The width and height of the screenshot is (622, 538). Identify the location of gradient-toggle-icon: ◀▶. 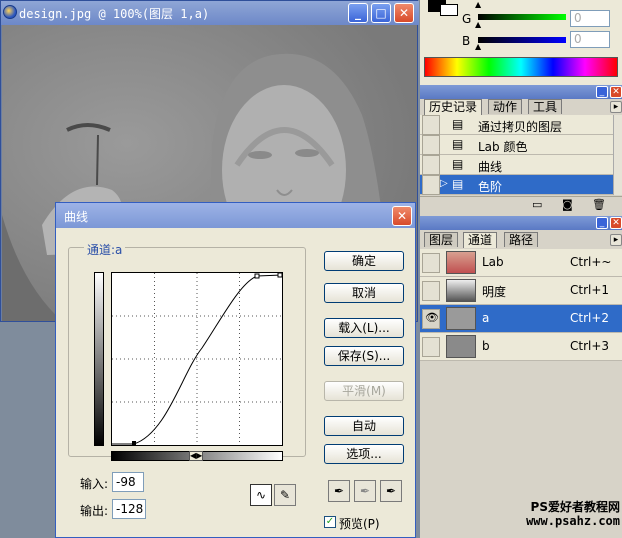
(196, 456).